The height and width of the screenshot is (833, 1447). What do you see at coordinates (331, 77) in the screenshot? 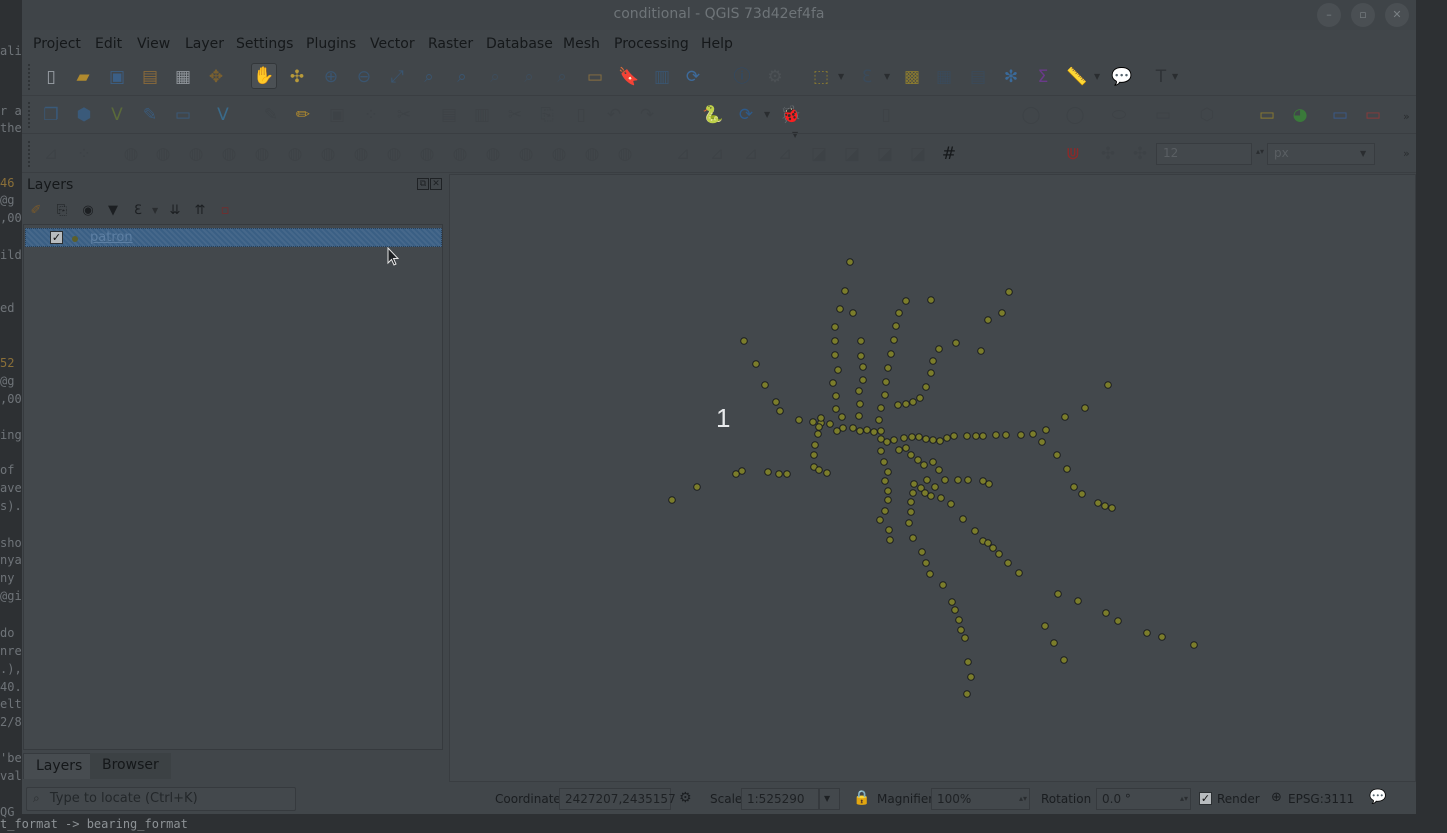
I see `zoom-in-icon: ⊕` at bounding box center [331, 77].